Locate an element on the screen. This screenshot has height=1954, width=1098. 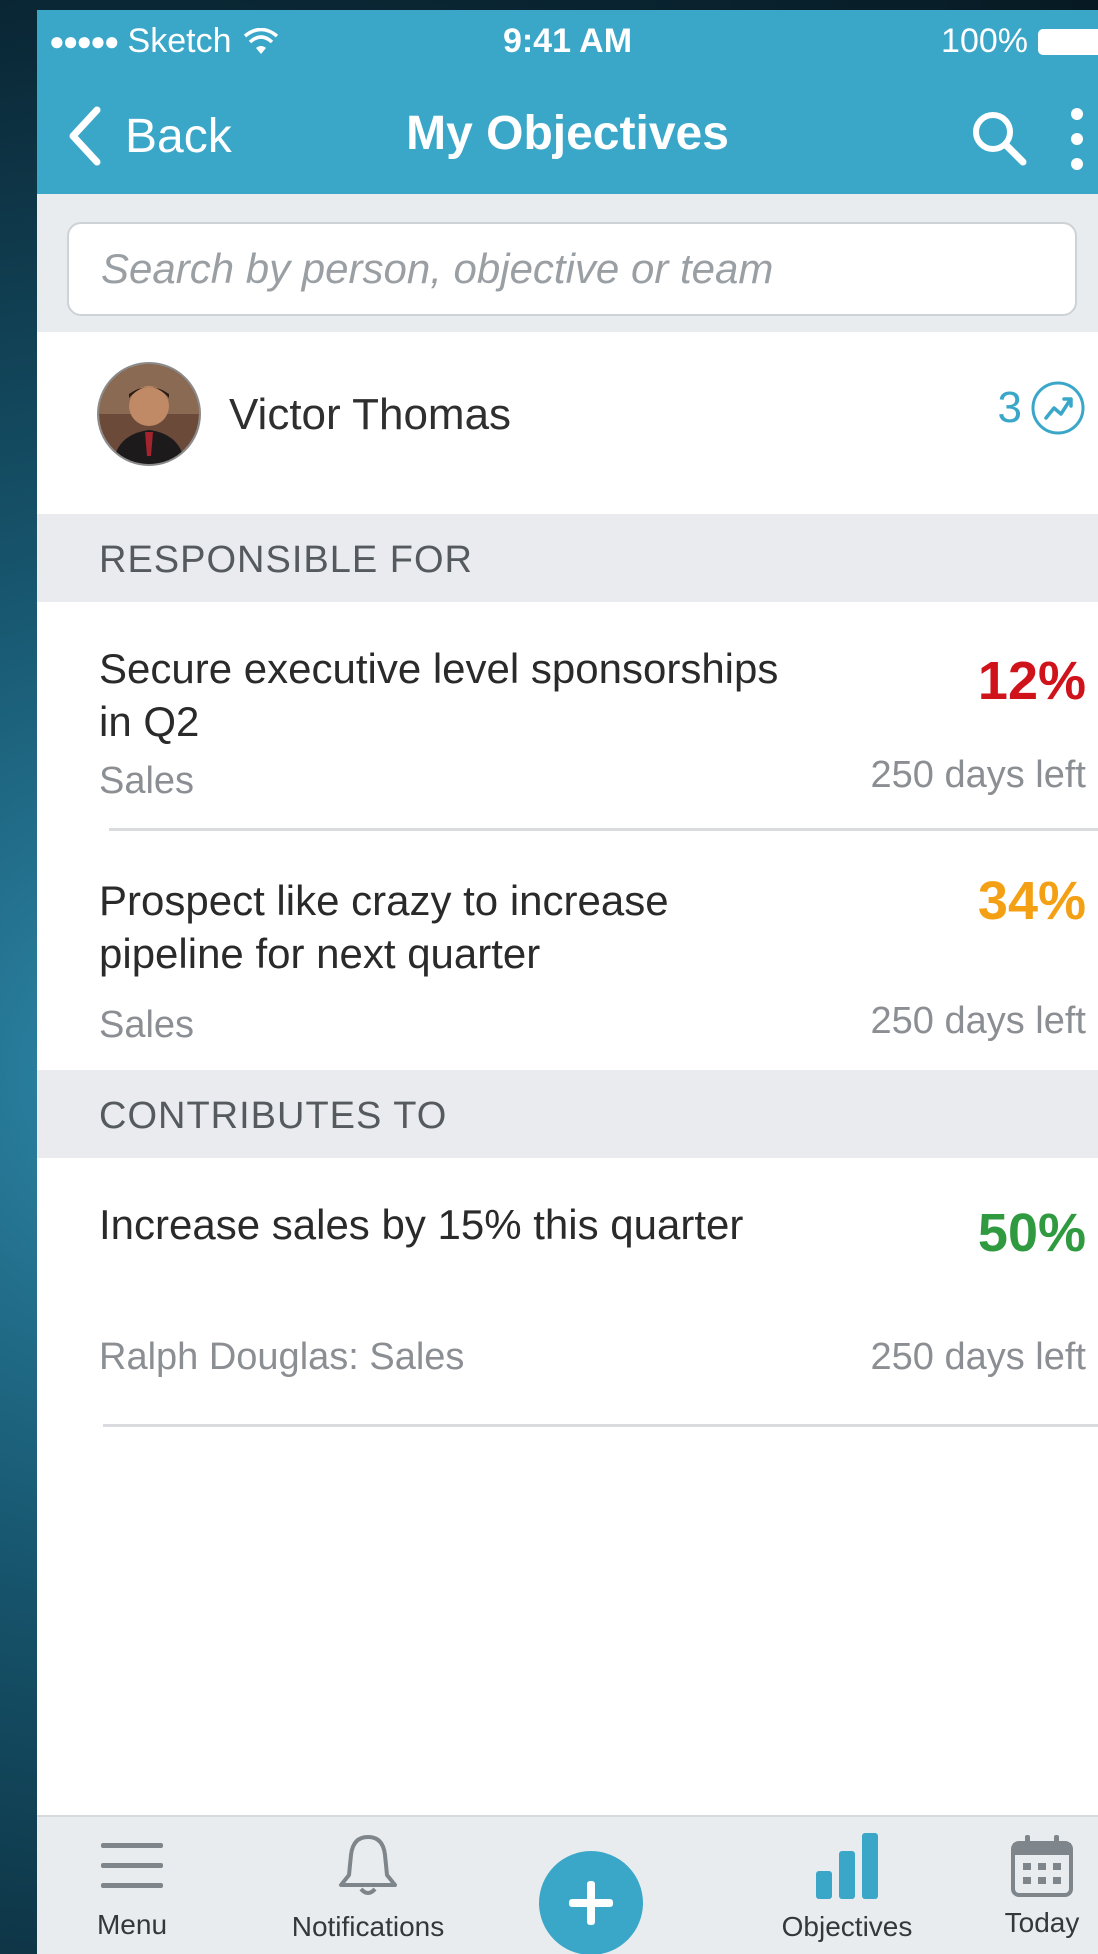
section-header-contributes: CONTRIBUTES TO is located at coordinates (567, 1114).